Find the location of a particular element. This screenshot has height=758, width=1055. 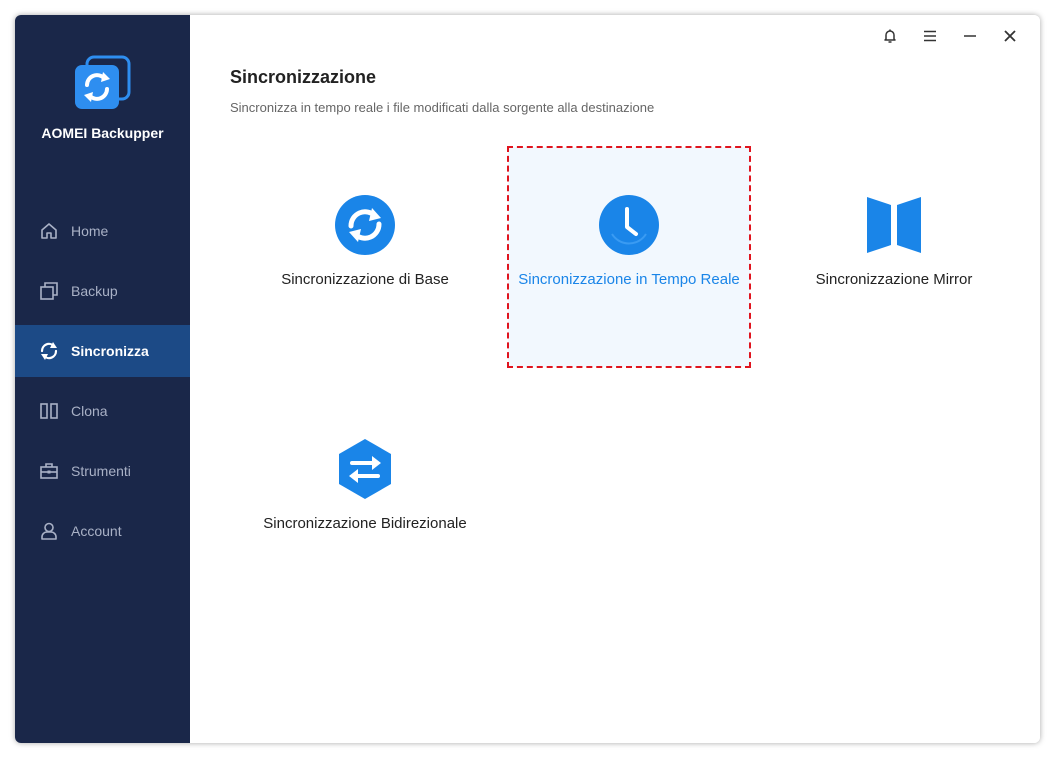

sidebar-item-label: Home is located at coordinates (90, 231).